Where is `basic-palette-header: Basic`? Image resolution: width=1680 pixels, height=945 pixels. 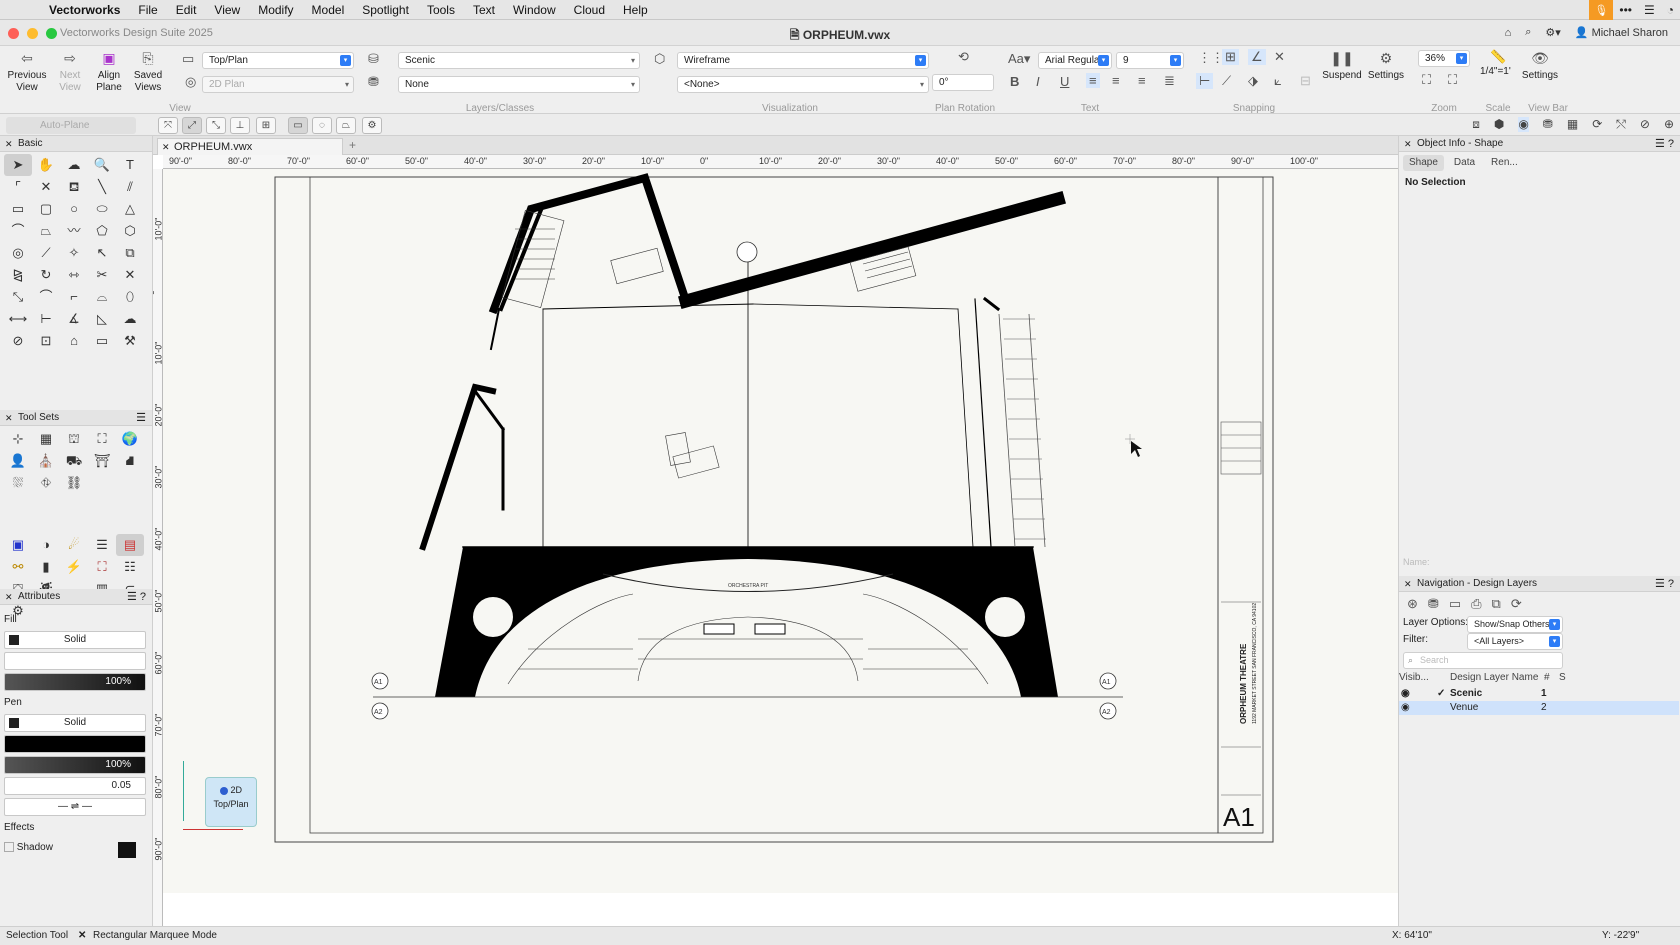 basic-palette-header: Basic is located at coordinates (76, 144).